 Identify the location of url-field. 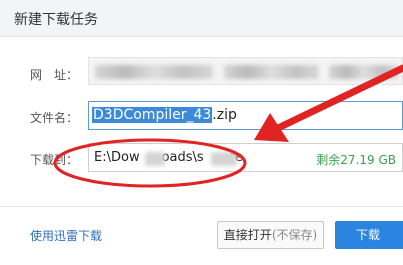
(245, 71).